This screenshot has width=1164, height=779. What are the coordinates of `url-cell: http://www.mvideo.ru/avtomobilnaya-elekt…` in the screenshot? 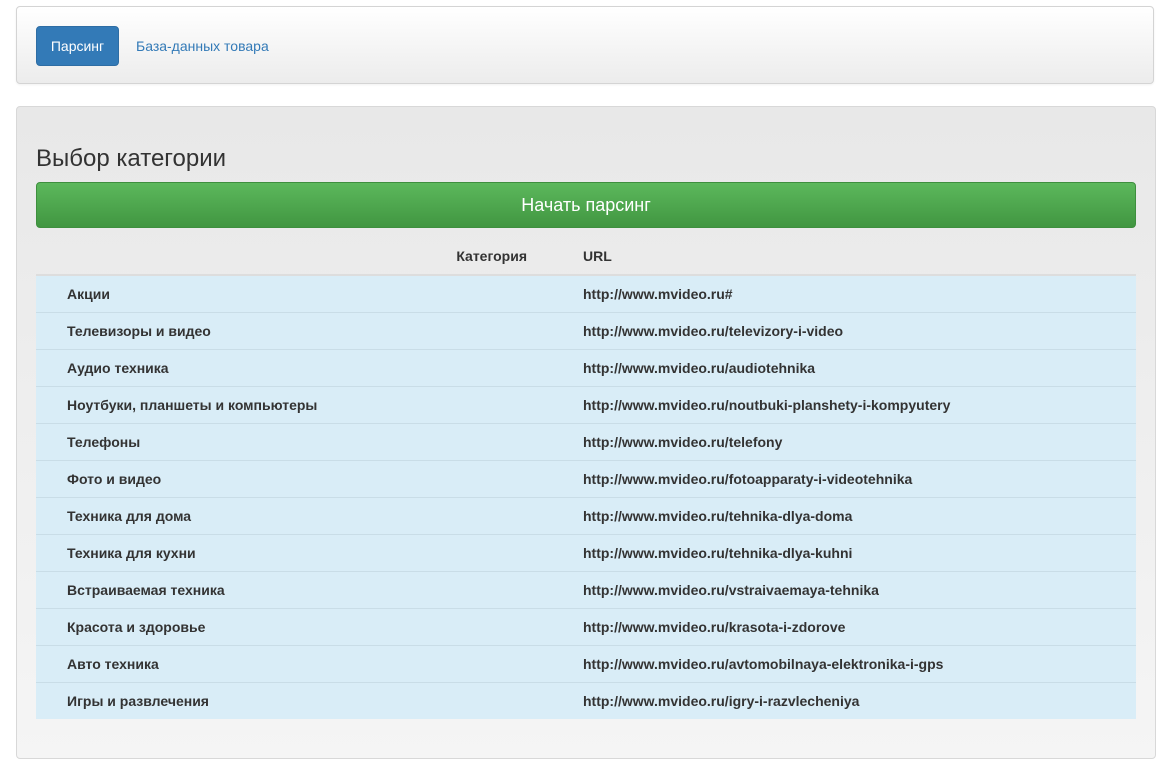 It's located at (859, 664).